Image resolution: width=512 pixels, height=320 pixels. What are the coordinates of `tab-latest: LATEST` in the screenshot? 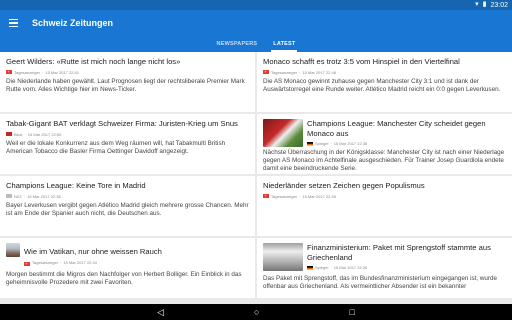 It's located at (284, 44).